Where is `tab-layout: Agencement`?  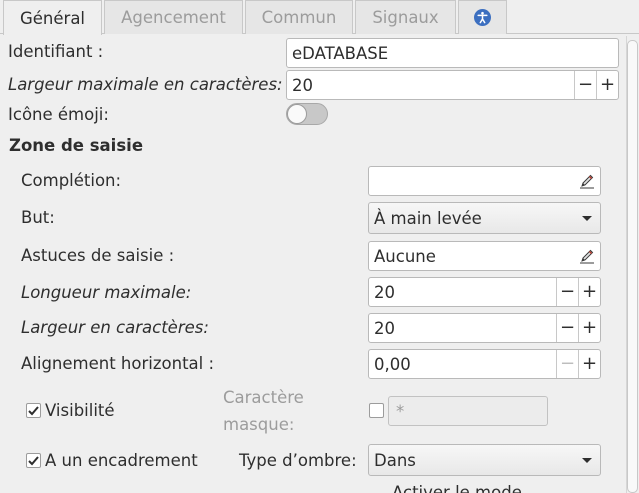 tab-layout: Agencement is located at coordinates (173, 17).